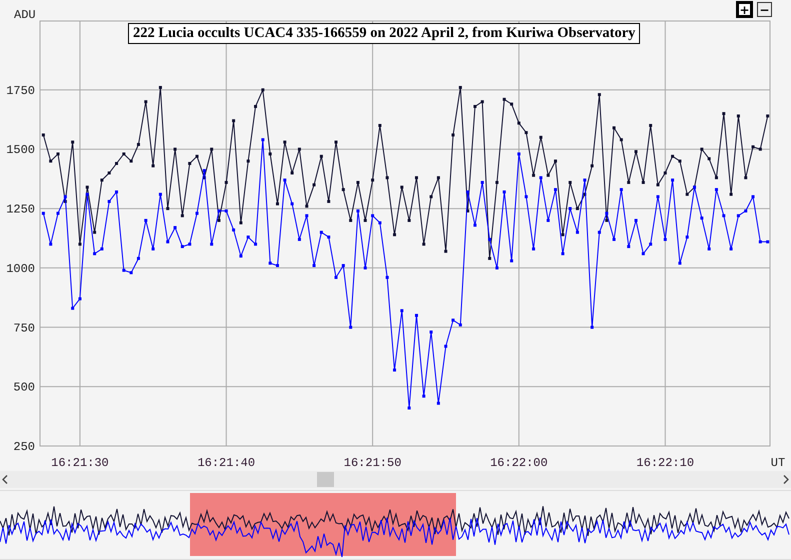 The image size is (791, 560). Describe the element at coordinates (764, 9) in the screenshot. I see `zoom-out-button: −` at that location.